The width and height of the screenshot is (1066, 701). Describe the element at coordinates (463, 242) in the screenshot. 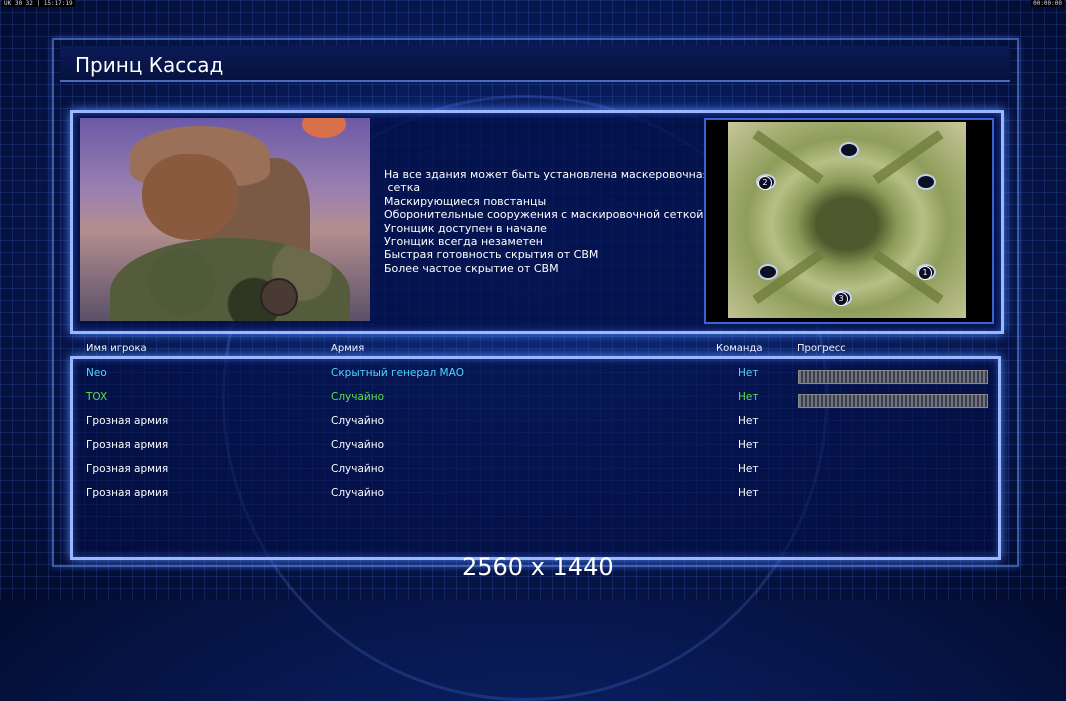

I see `description-line: Угонщик всегда незаметен` at that location.